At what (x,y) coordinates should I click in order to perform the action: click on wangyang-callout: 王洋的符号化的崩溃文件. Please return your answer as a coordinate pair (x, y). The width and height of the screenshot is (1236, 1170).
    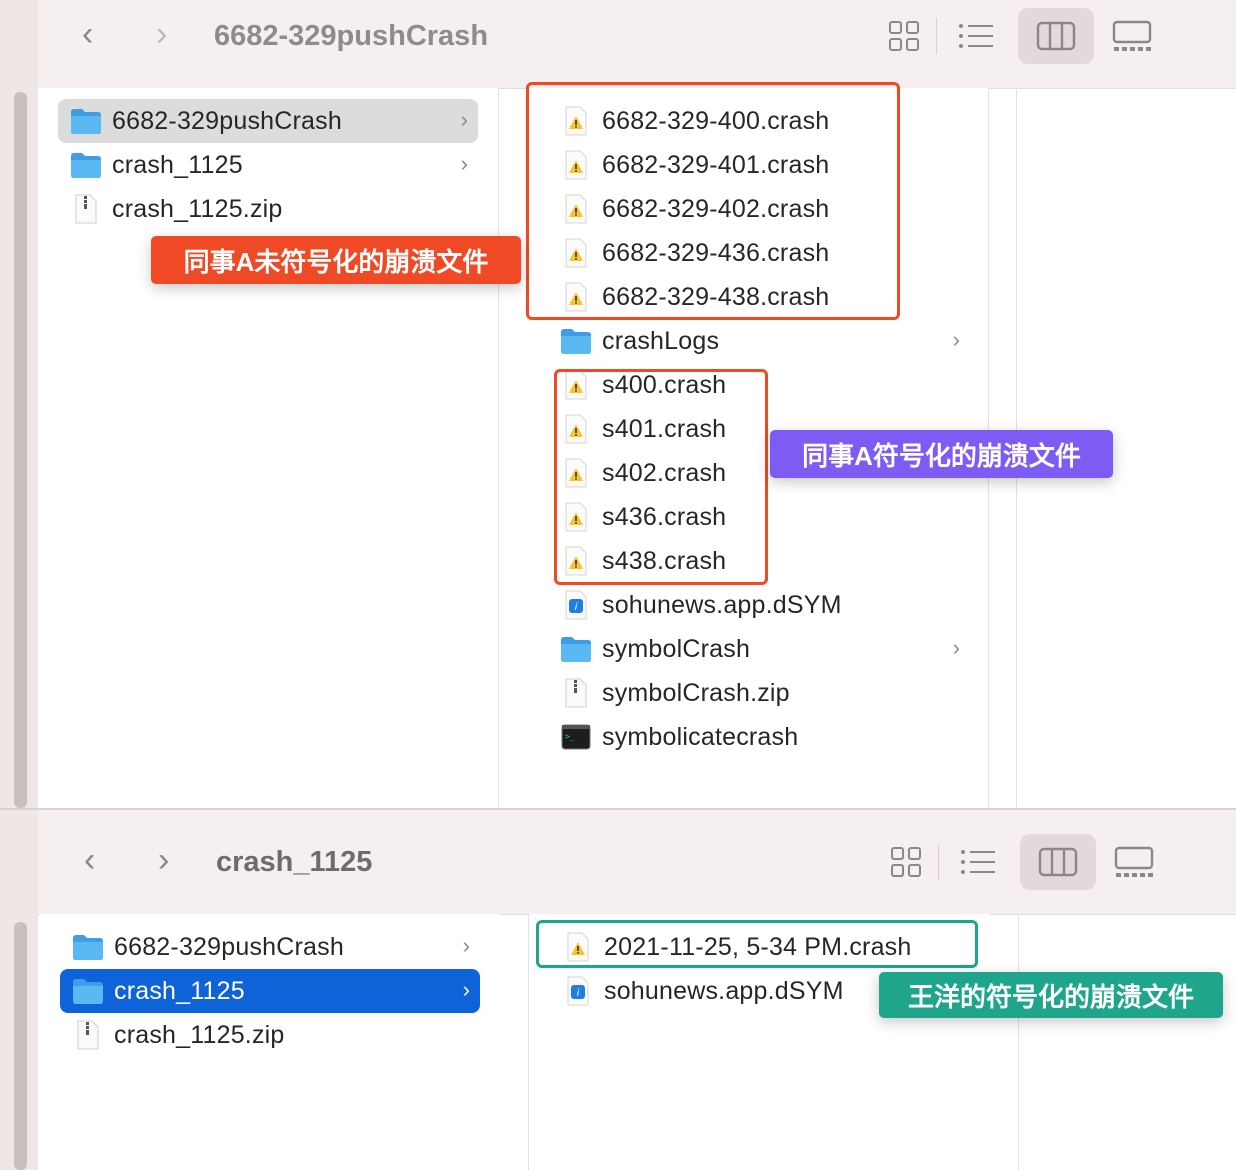
    Looking at the image, I should click on (1051, 995).